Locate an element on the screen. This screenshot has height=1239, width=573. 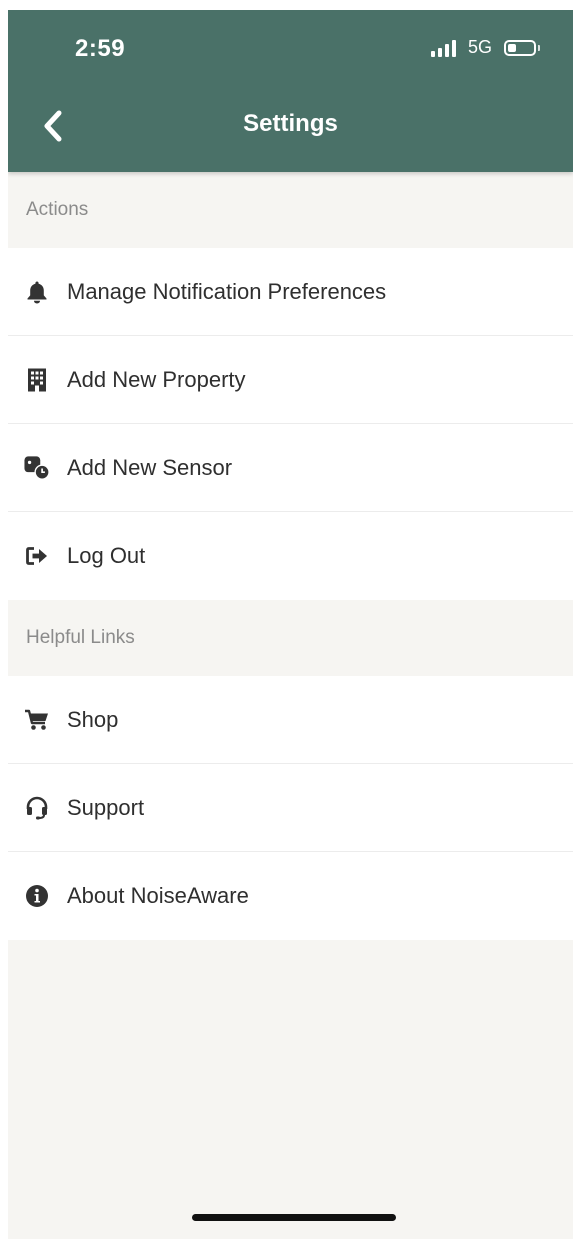
status-indicators: 5G is located at coordinates (485, 47).